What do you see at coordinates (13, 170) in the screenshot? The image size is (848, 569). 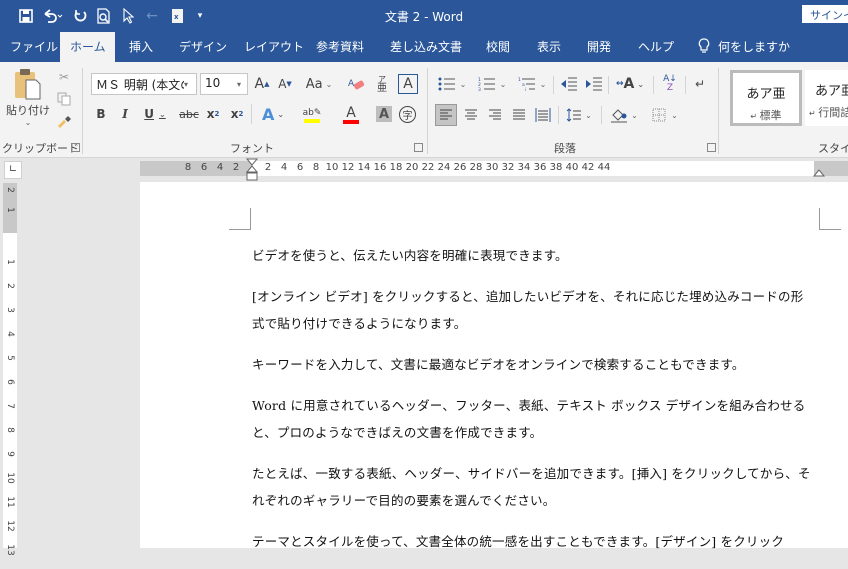 I see `tab-selector-button: ∟` at bounding box center [13, 170].